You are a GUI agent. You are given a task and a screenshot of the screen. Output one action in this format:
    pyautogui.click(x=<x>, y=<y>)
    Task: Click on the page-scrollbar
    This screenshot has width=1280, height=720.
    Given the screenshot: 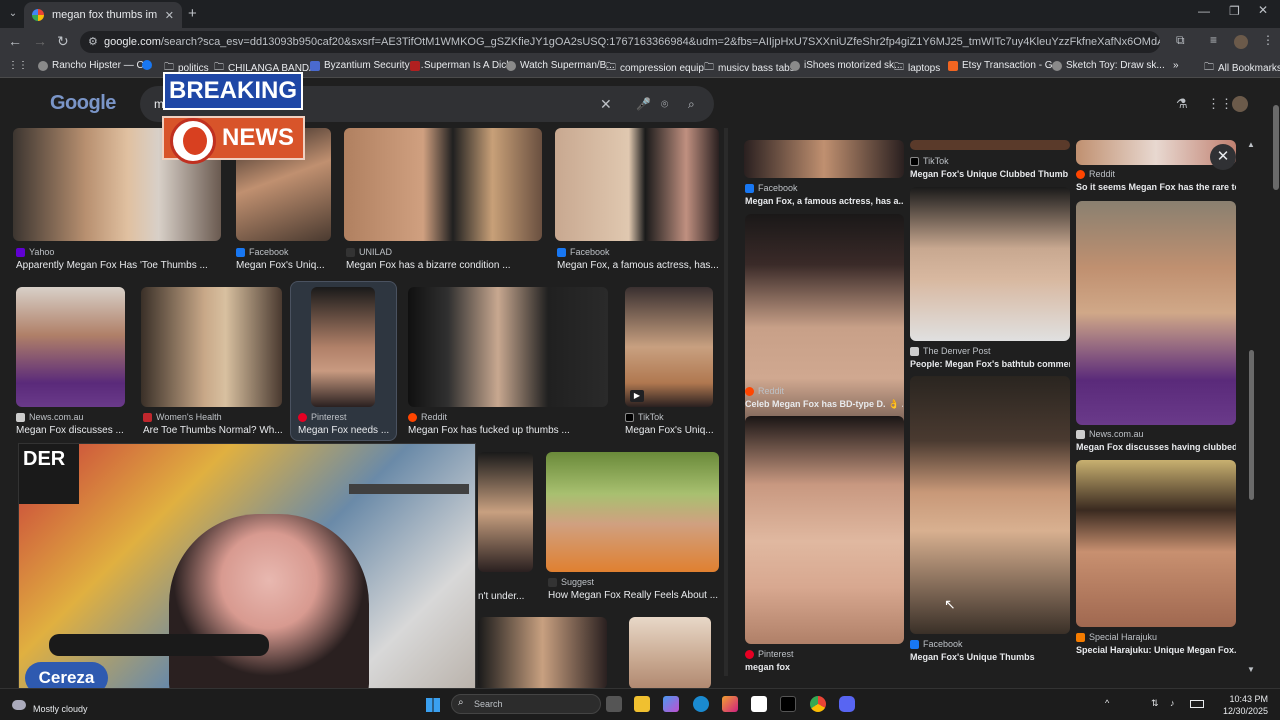 What is the action you would take?
    pyautogui.click(x=1276, y=147)
    